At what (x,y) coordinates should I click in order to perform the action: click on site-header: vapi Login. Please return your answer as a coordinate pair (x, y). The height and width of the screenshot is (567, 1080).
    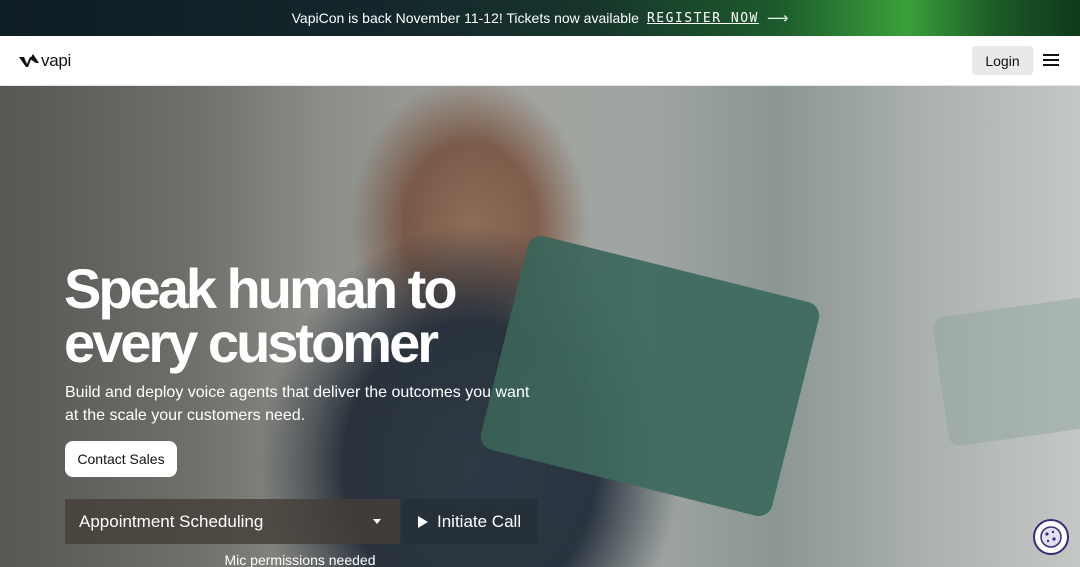
    Looking at the image, I should click on (540, 61).